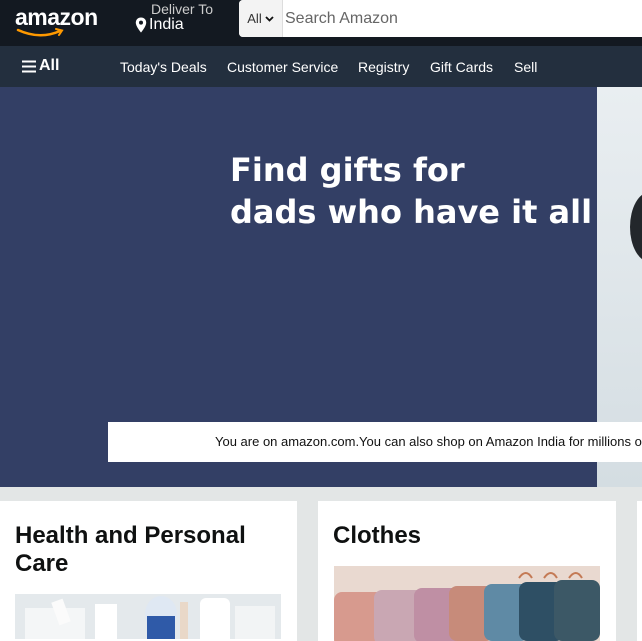  Describe the element at coordinates (282, 67) in the screenshot. I see `nav-customer-service: Customer Service` at that location.